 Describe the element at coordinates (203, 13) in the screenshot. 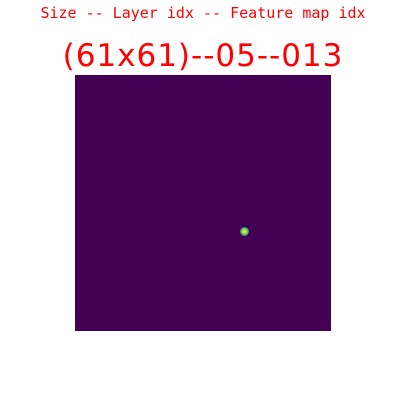

I see `legend-caption: Size -- Layer idx -- Feature map idx` at that location.